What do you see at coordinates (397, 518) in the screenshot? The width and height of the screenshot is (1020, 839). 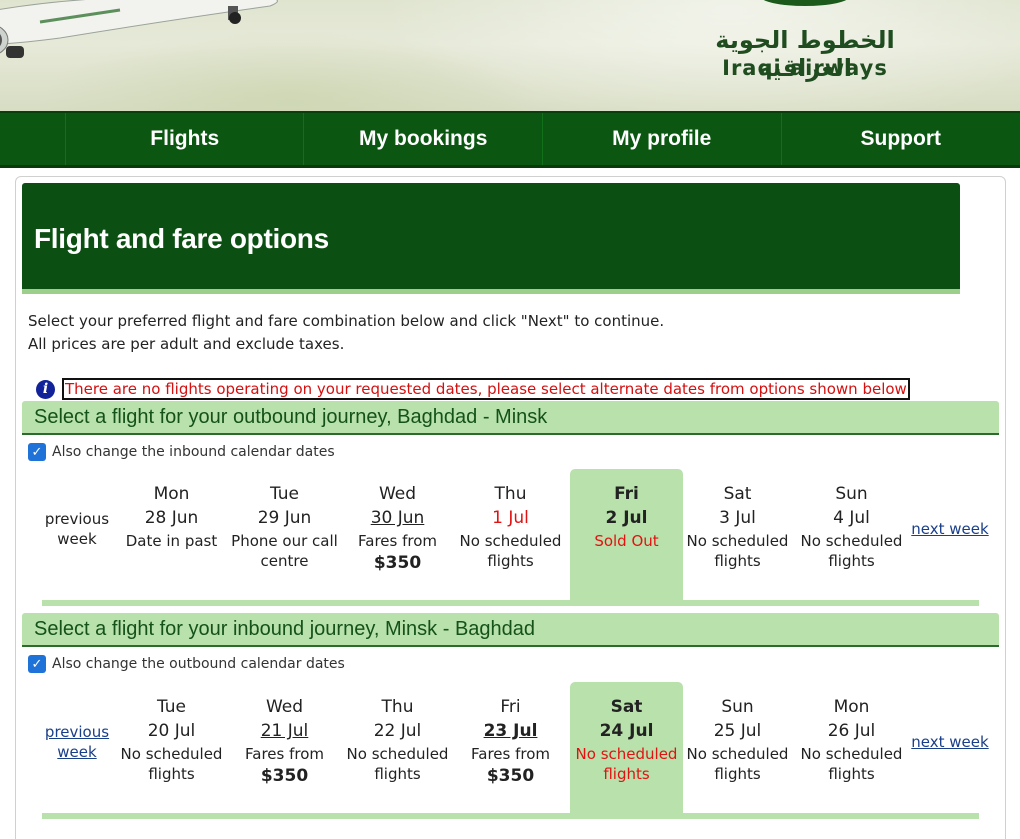 I see `day-date-link: 30 Jun` at bounding box center [397, 518].